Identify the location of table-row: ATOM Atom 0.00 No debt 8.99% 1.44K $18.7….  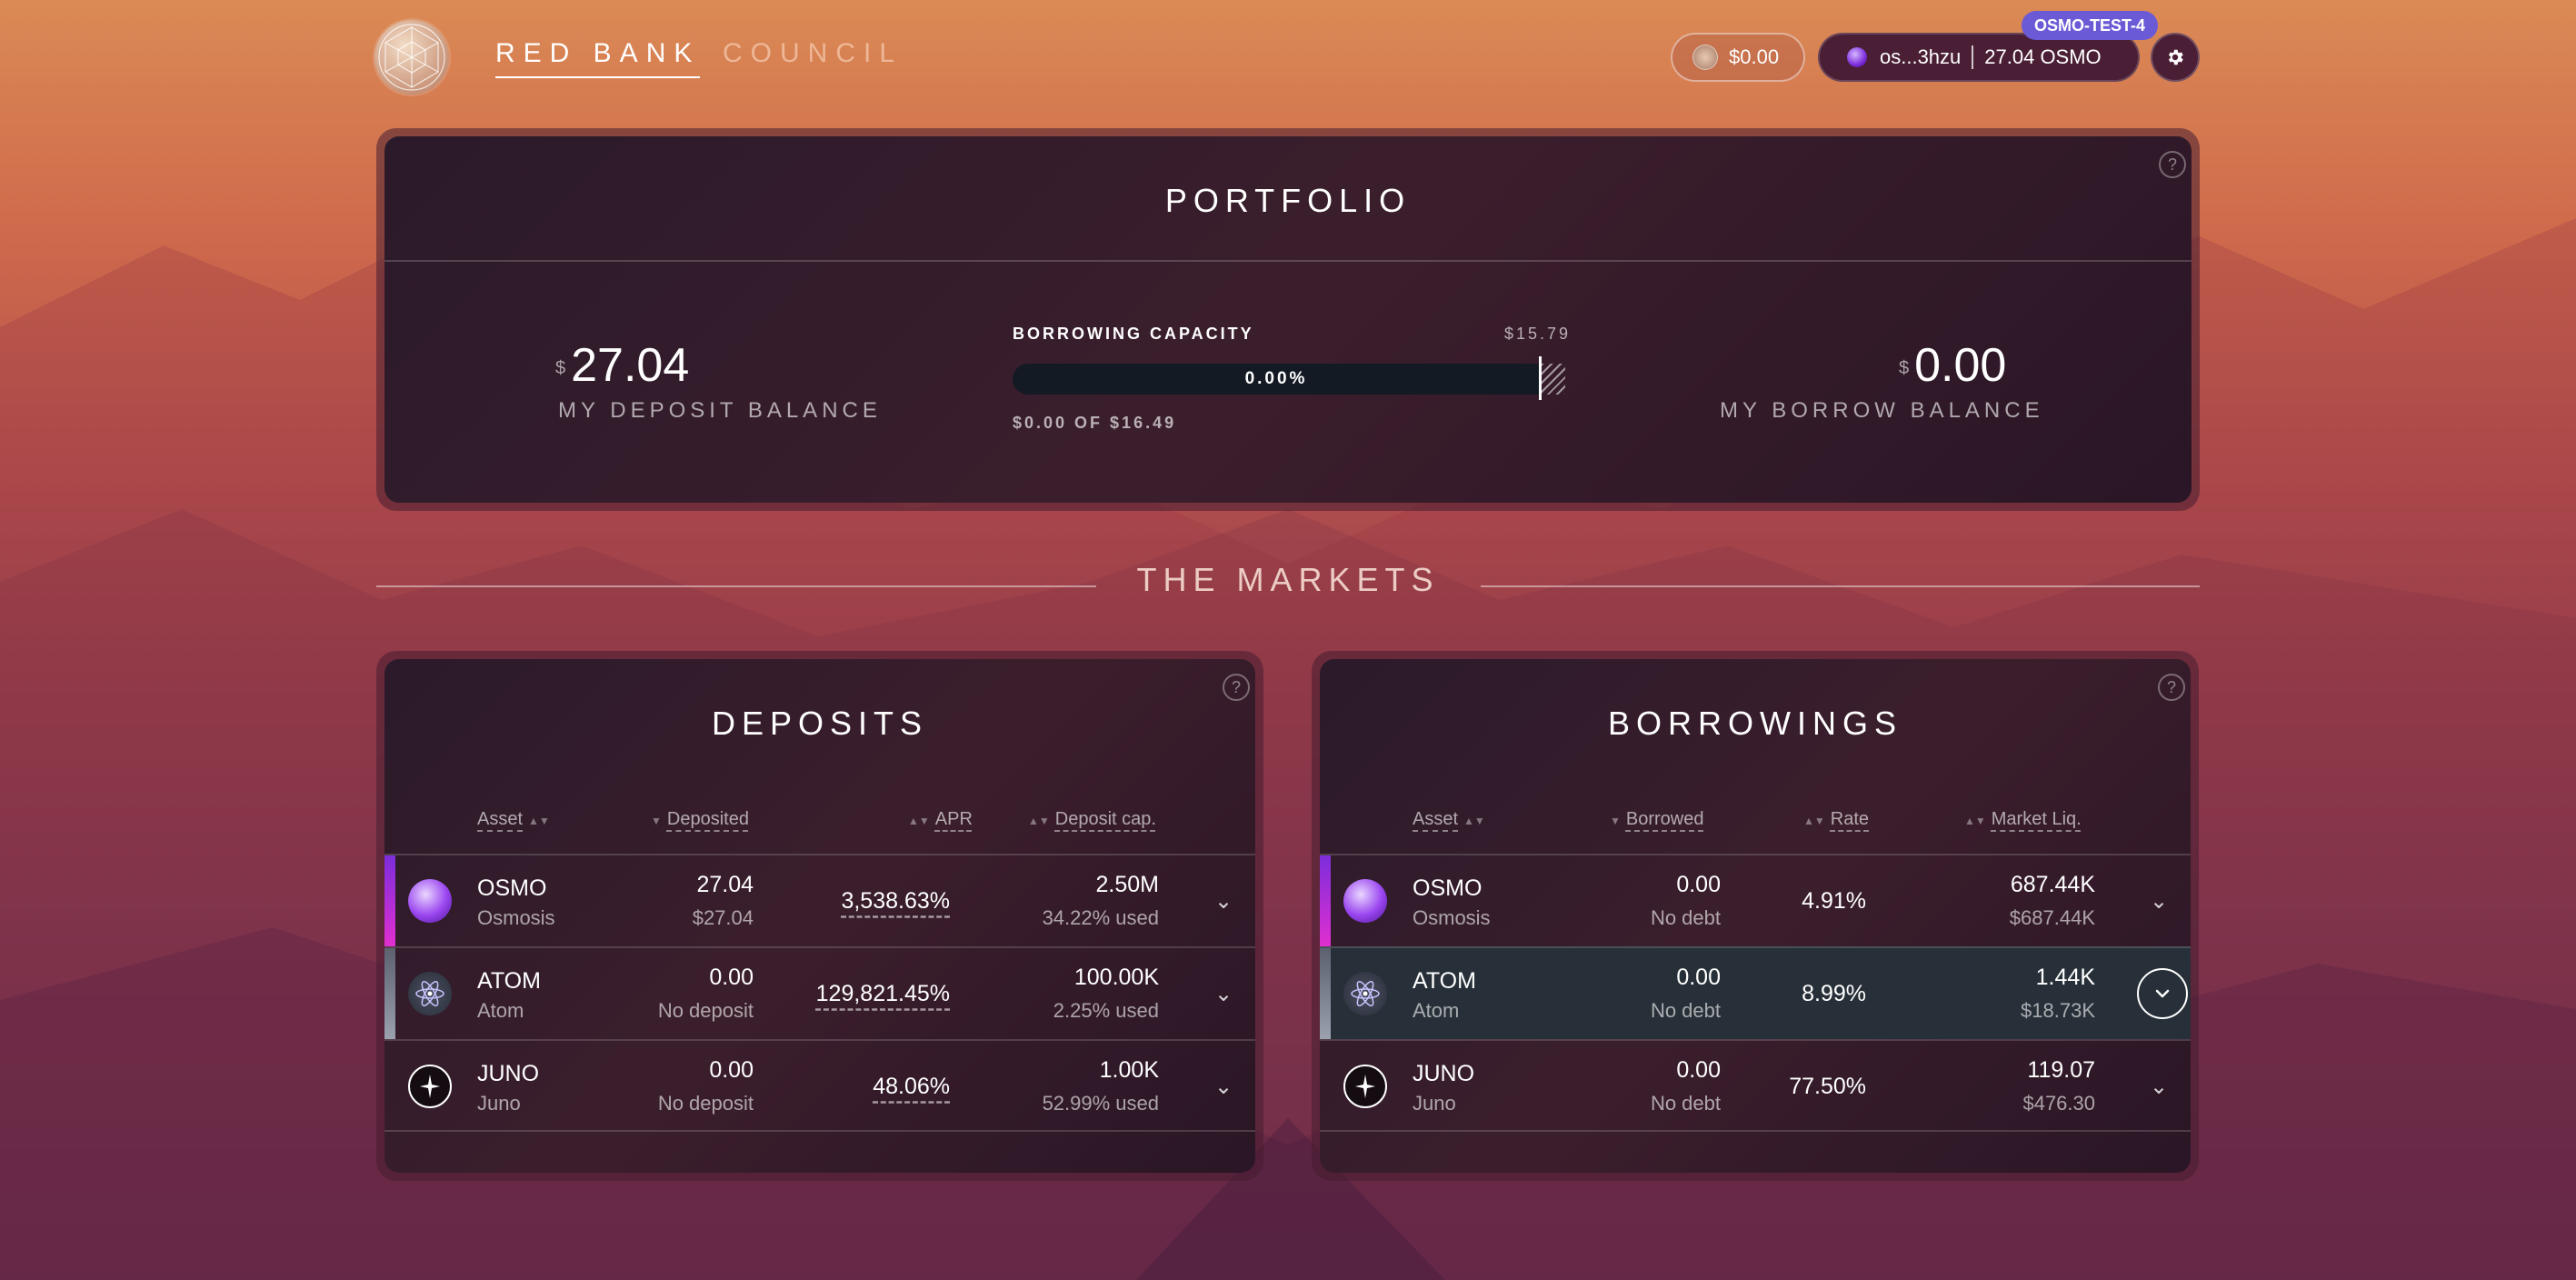
(1755, 992).